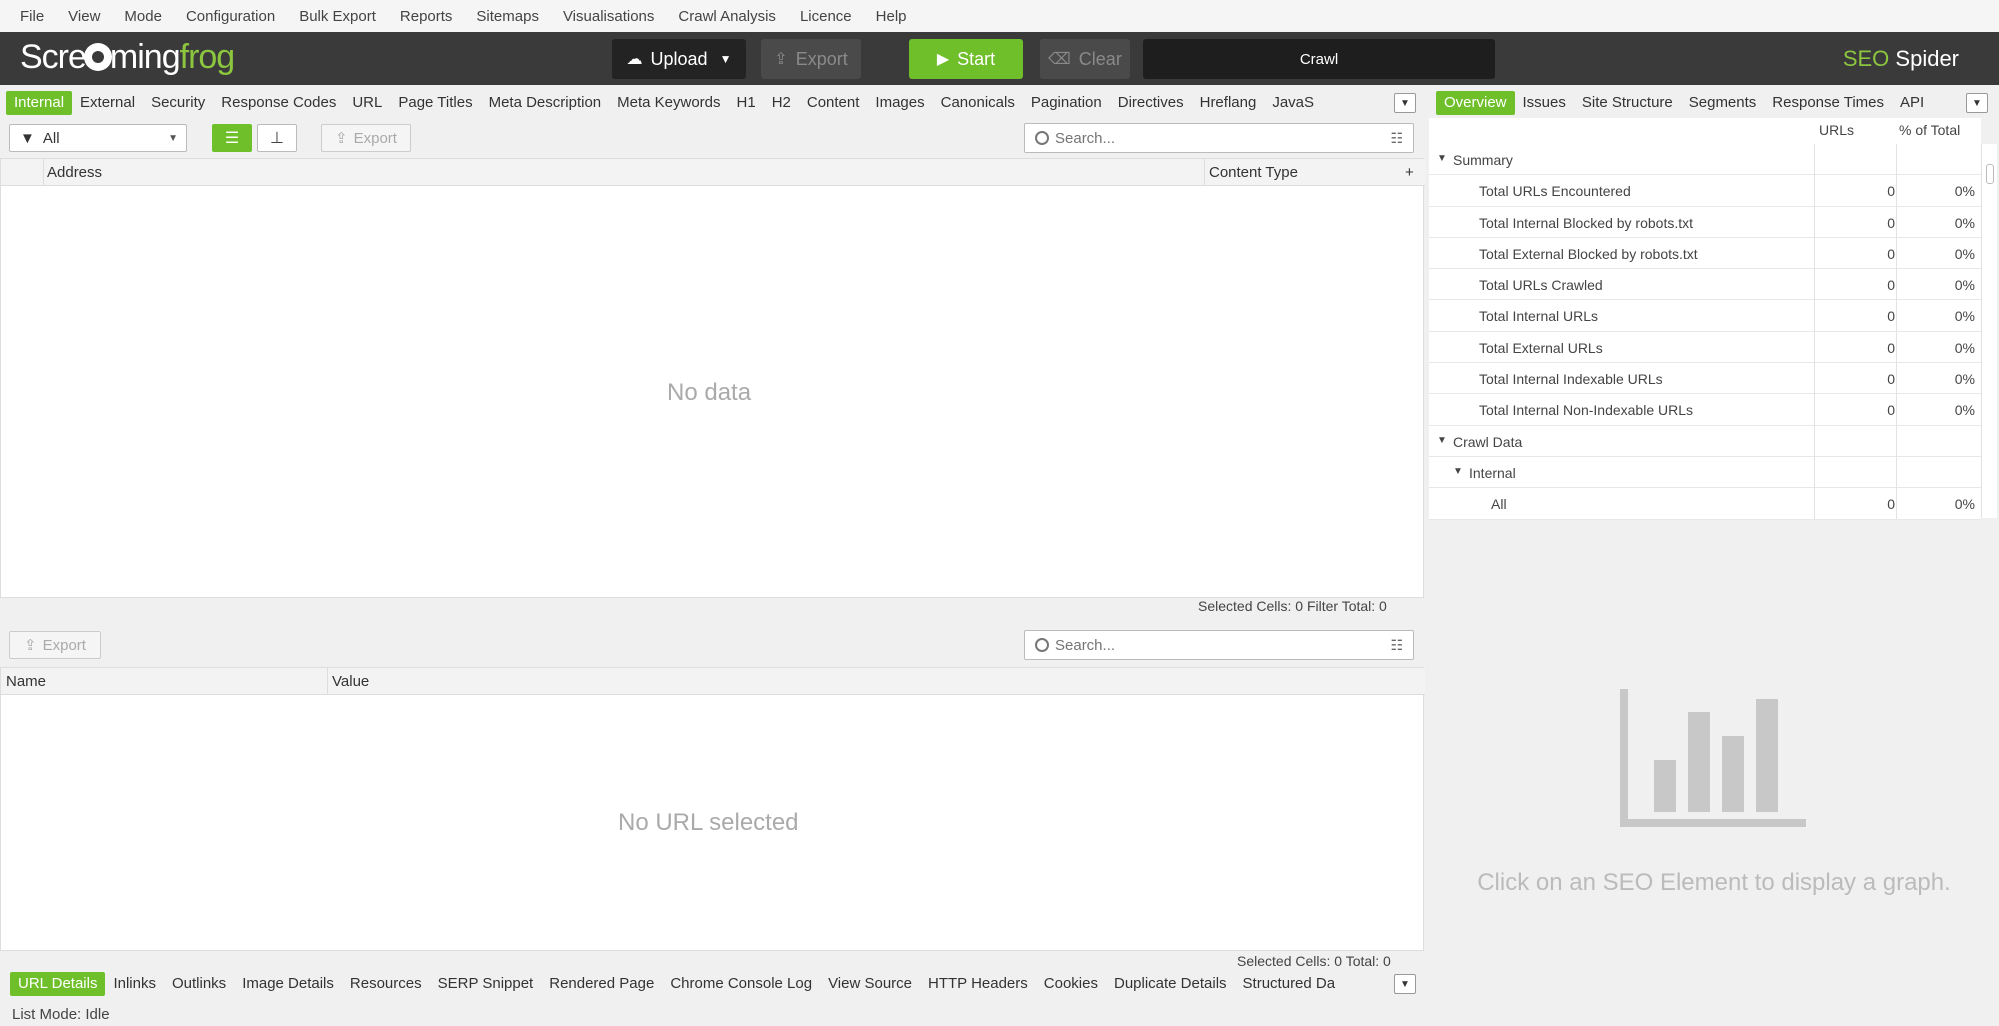 The height and width of the screenshot is (1026, 1999). Describe the element at coordinates (74, 172) in the screenshot. I see `column-address: Address` at that location.